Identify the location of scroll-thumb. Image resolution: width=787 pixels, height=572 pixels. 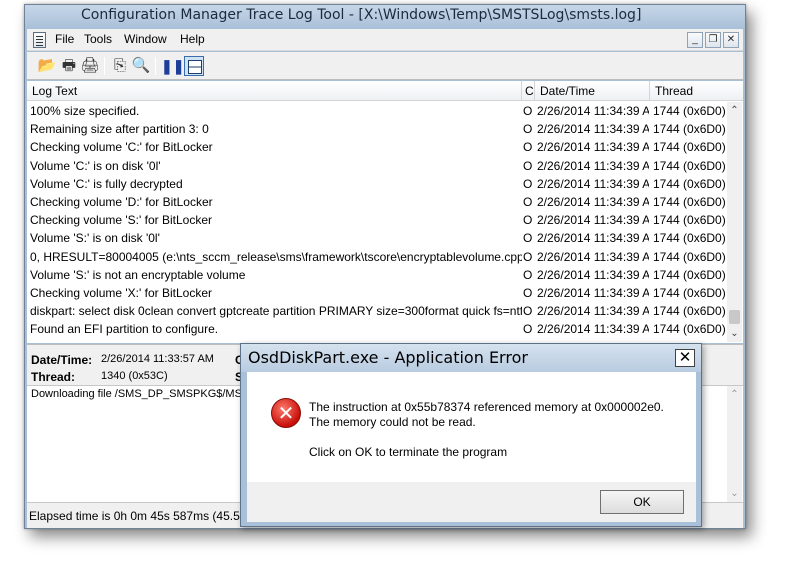
(734, 317).